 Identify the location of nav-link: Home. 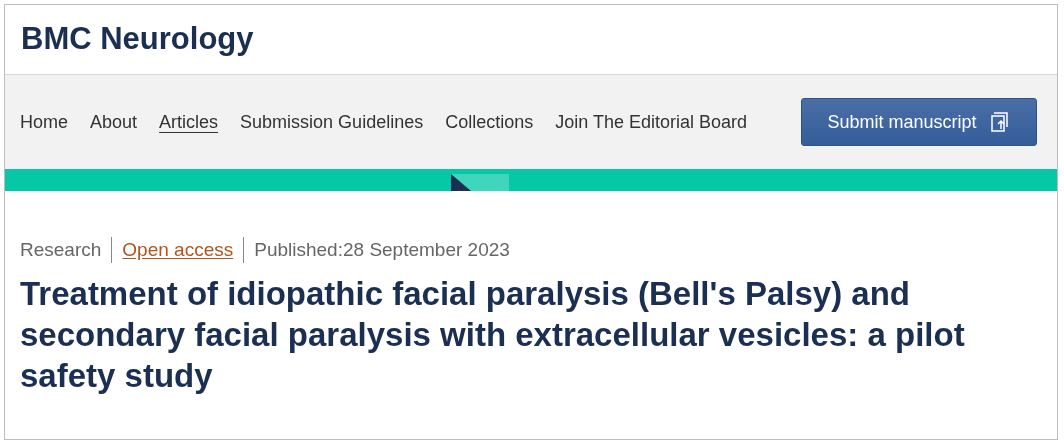
(44, 122).